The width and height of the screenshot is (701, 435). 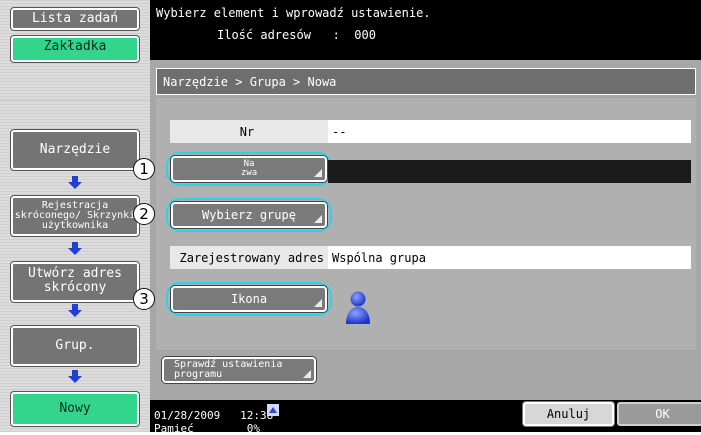 I want to click on date-time: 01/28/2009 12:38, so click(x=213, y=415).